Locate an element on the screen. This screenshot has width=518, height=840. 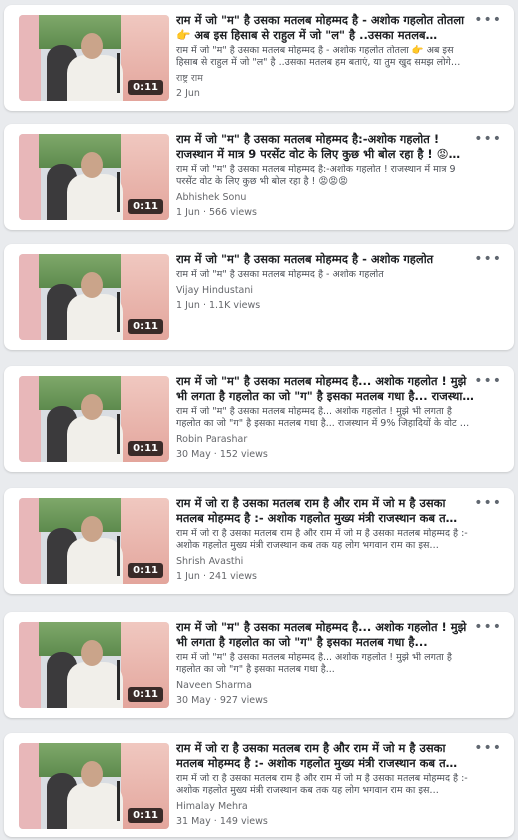
post-date: 2 Jun is located at coordinates (188, 93).